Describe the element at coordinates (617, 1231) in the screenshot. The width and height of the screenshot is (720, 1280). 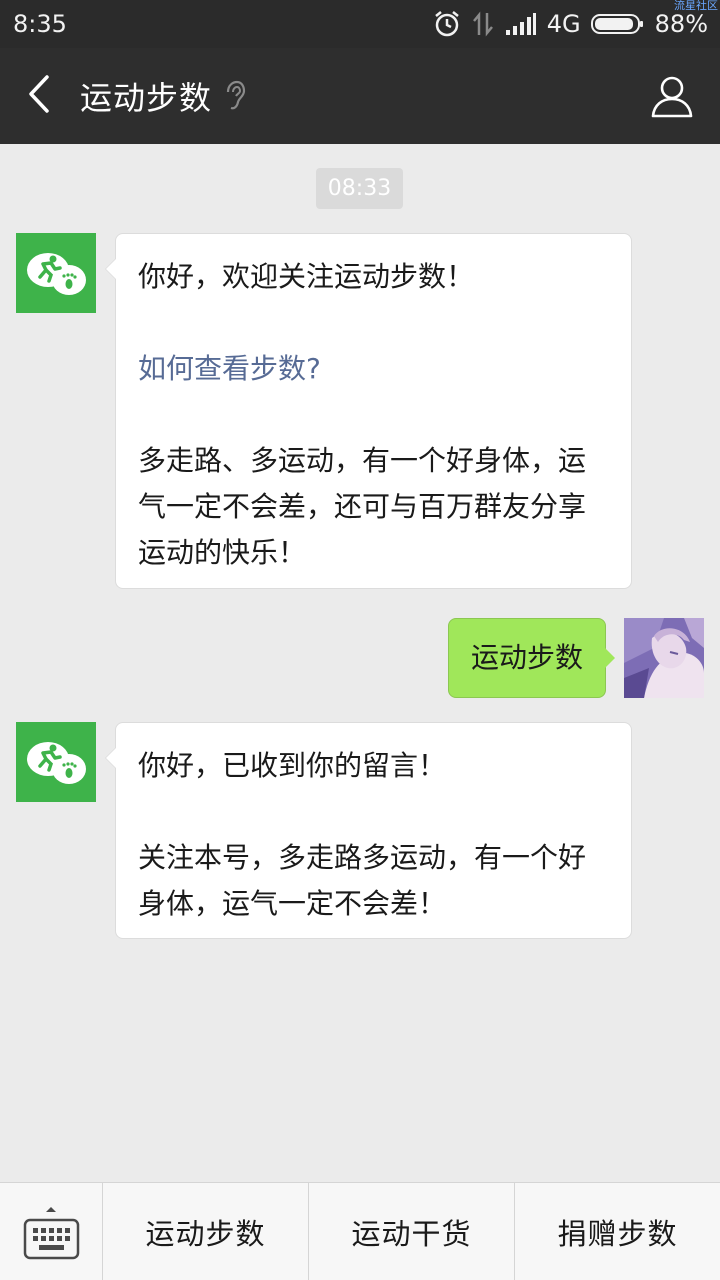
I see `menu-item-donate: 捐赠步数` at that location.